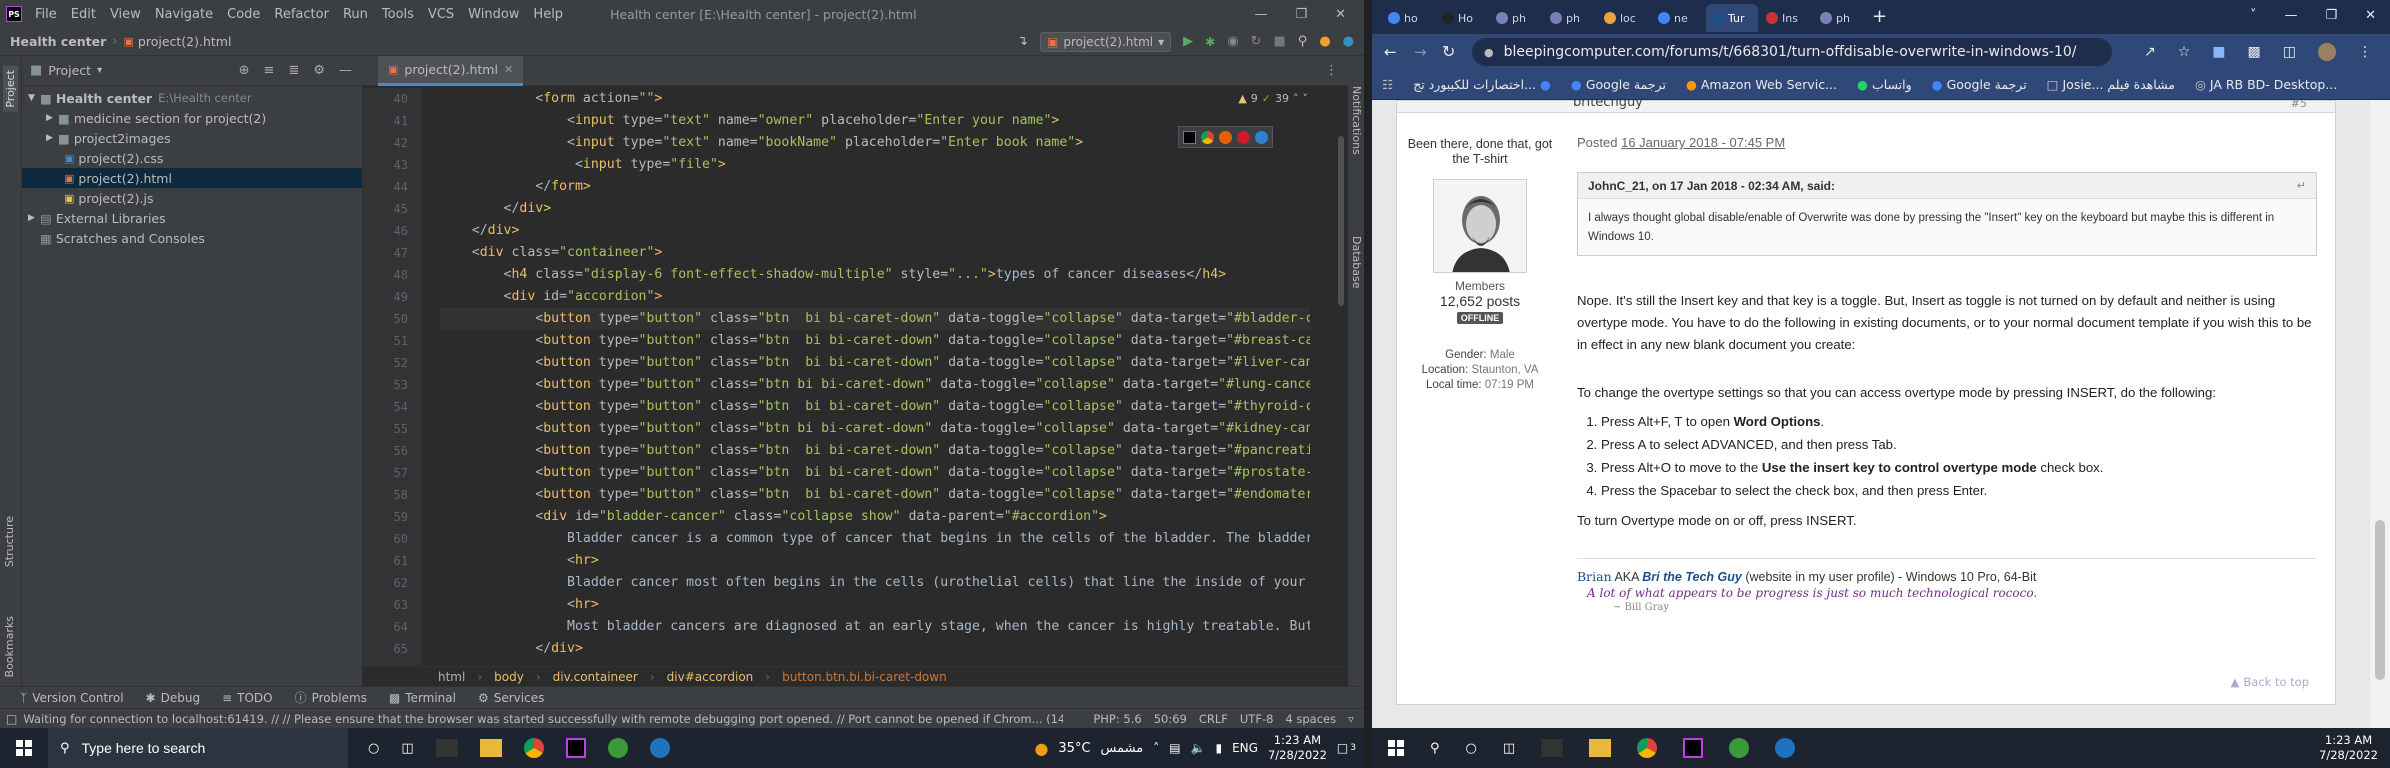  Describe the element at coordinates (58, 41) in the screenshot. I see `nav-project: Health center` at that location.